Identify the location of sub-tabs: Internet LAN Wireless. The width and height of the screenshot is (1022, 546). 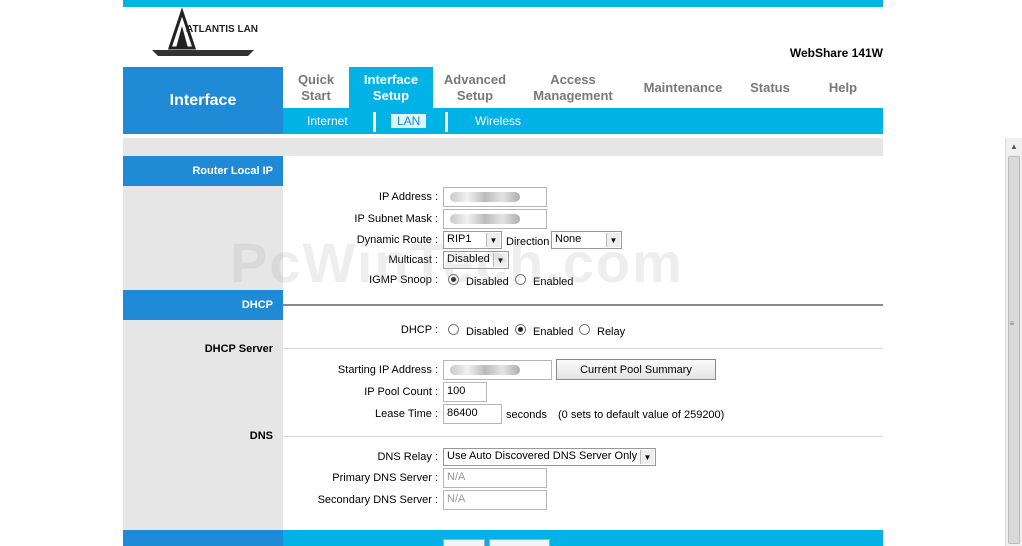
(583, 121).